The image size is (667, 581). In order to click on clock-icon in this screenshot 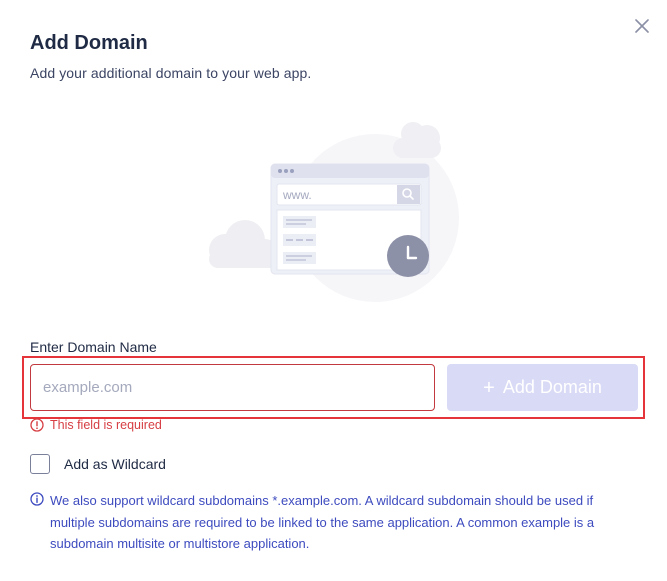, I will do `click(408, 256)`.